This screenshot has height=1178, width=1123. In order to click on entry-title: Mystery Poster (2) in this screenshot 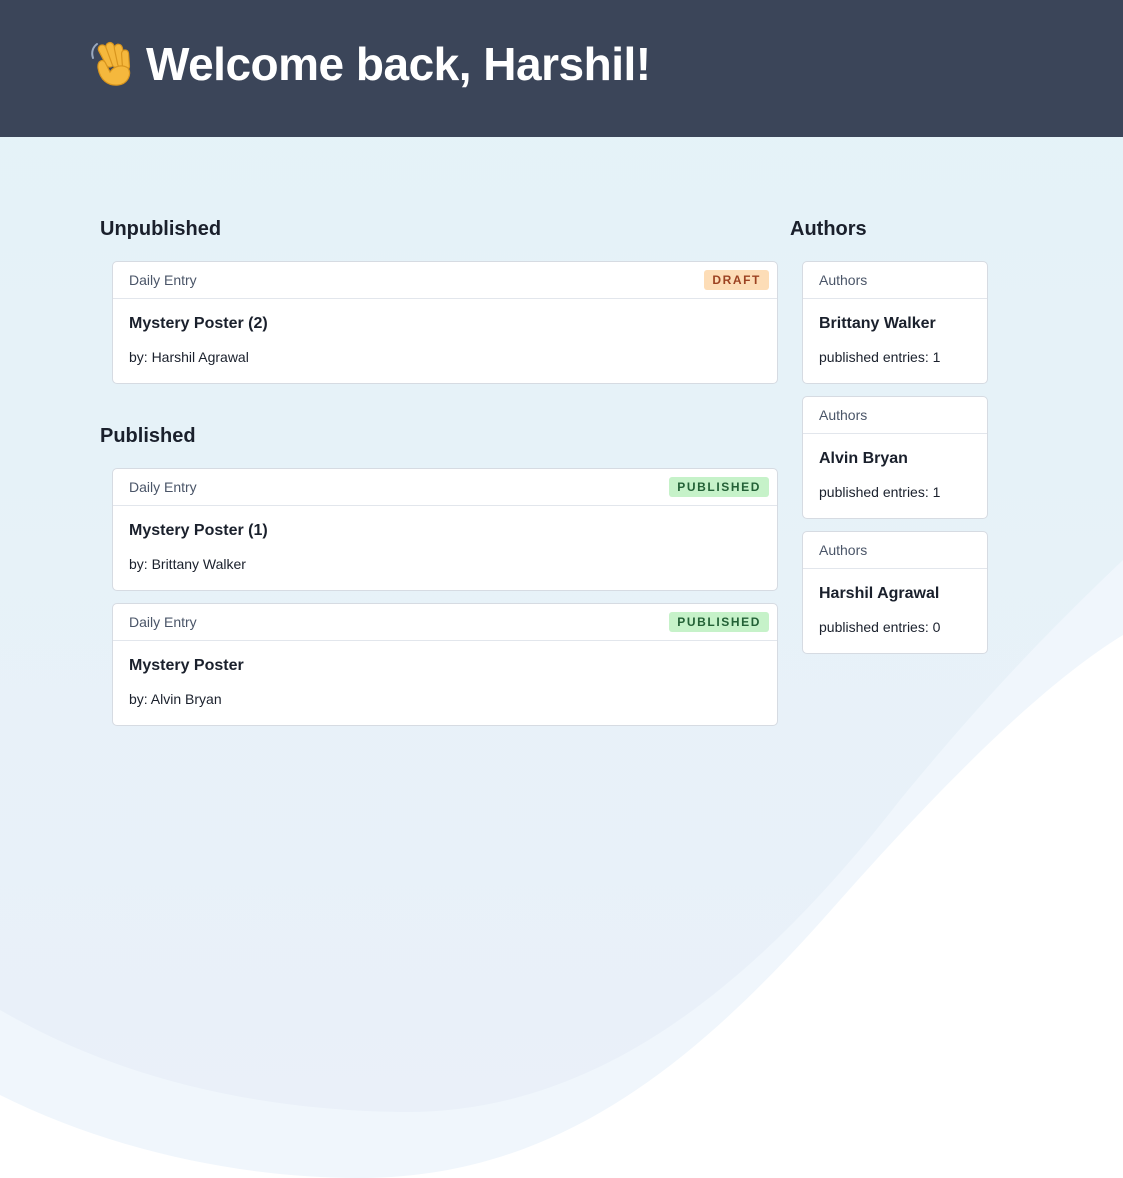, I will do `click(198, 324)`.